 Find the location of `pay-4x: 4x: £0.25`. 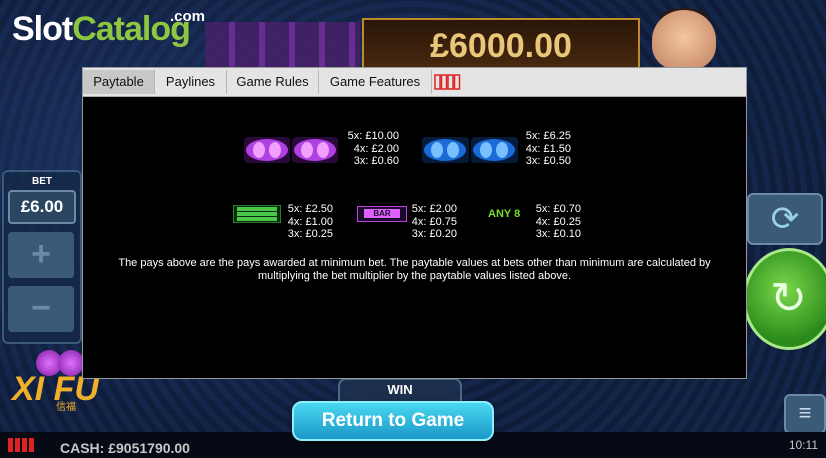

pay-4x: 4x: £0.25 is located at coordinates (558, 221).